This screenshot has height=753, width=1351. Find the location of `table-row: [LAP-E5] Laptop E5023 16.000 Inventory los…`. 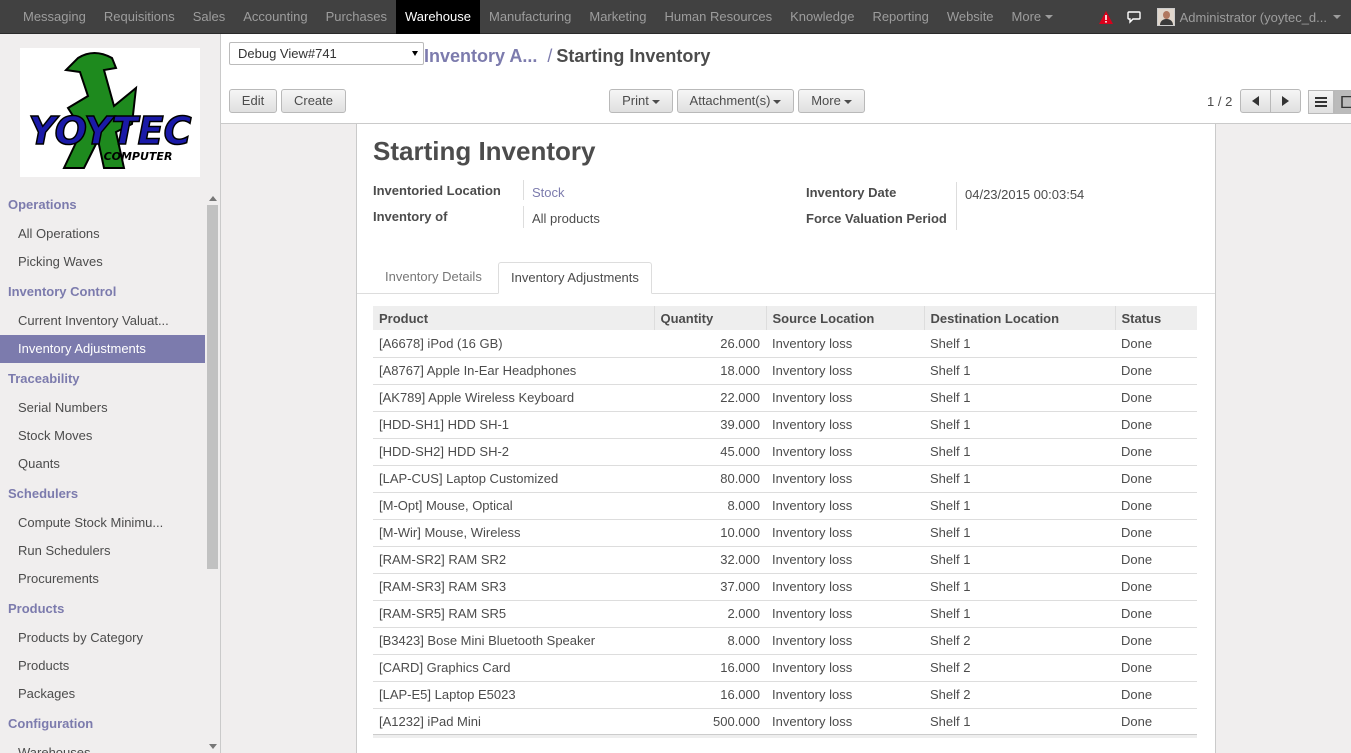

table-row: [LAP-E5] Laptop E5023 16.000 Inventory los… is located at coordinates (785, 695).